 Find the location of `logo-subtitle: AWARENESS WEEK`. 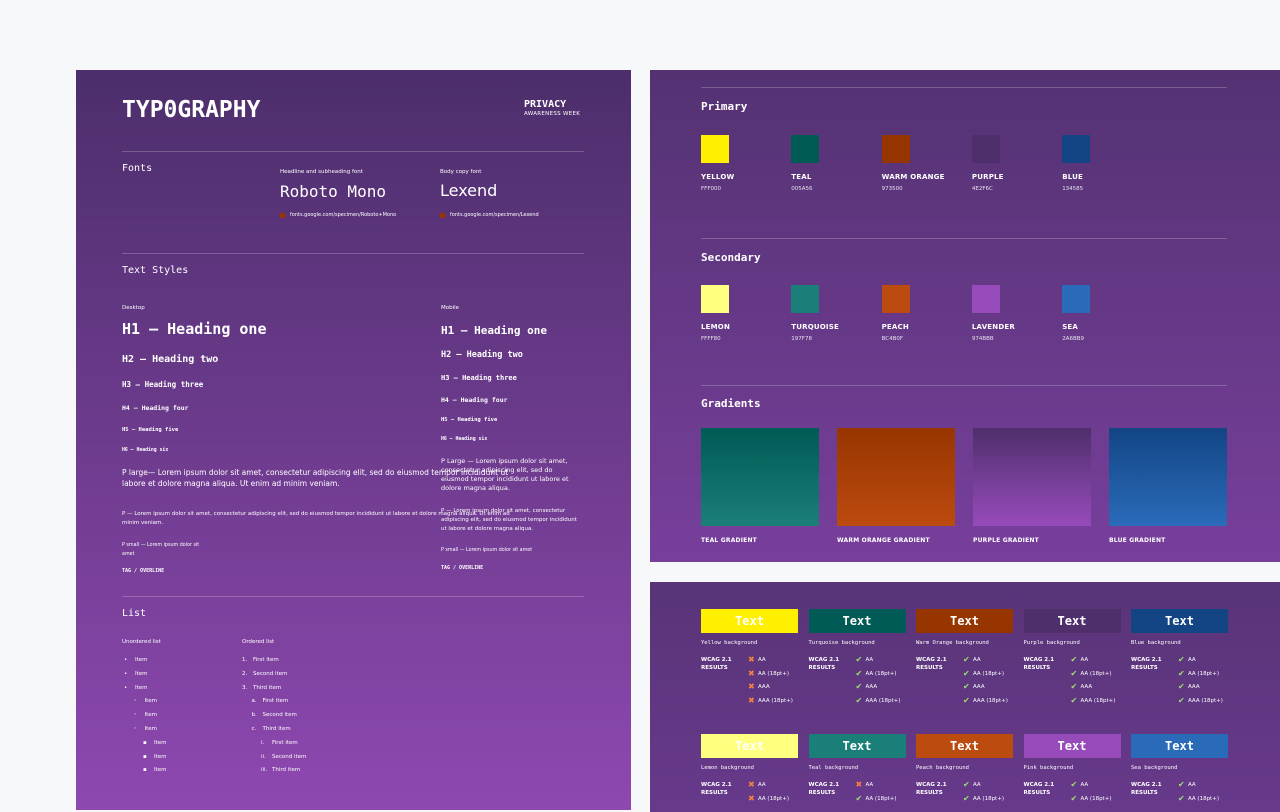

logo-subtitle: AWARENESS WEEK is located at coordinates (552, 114).